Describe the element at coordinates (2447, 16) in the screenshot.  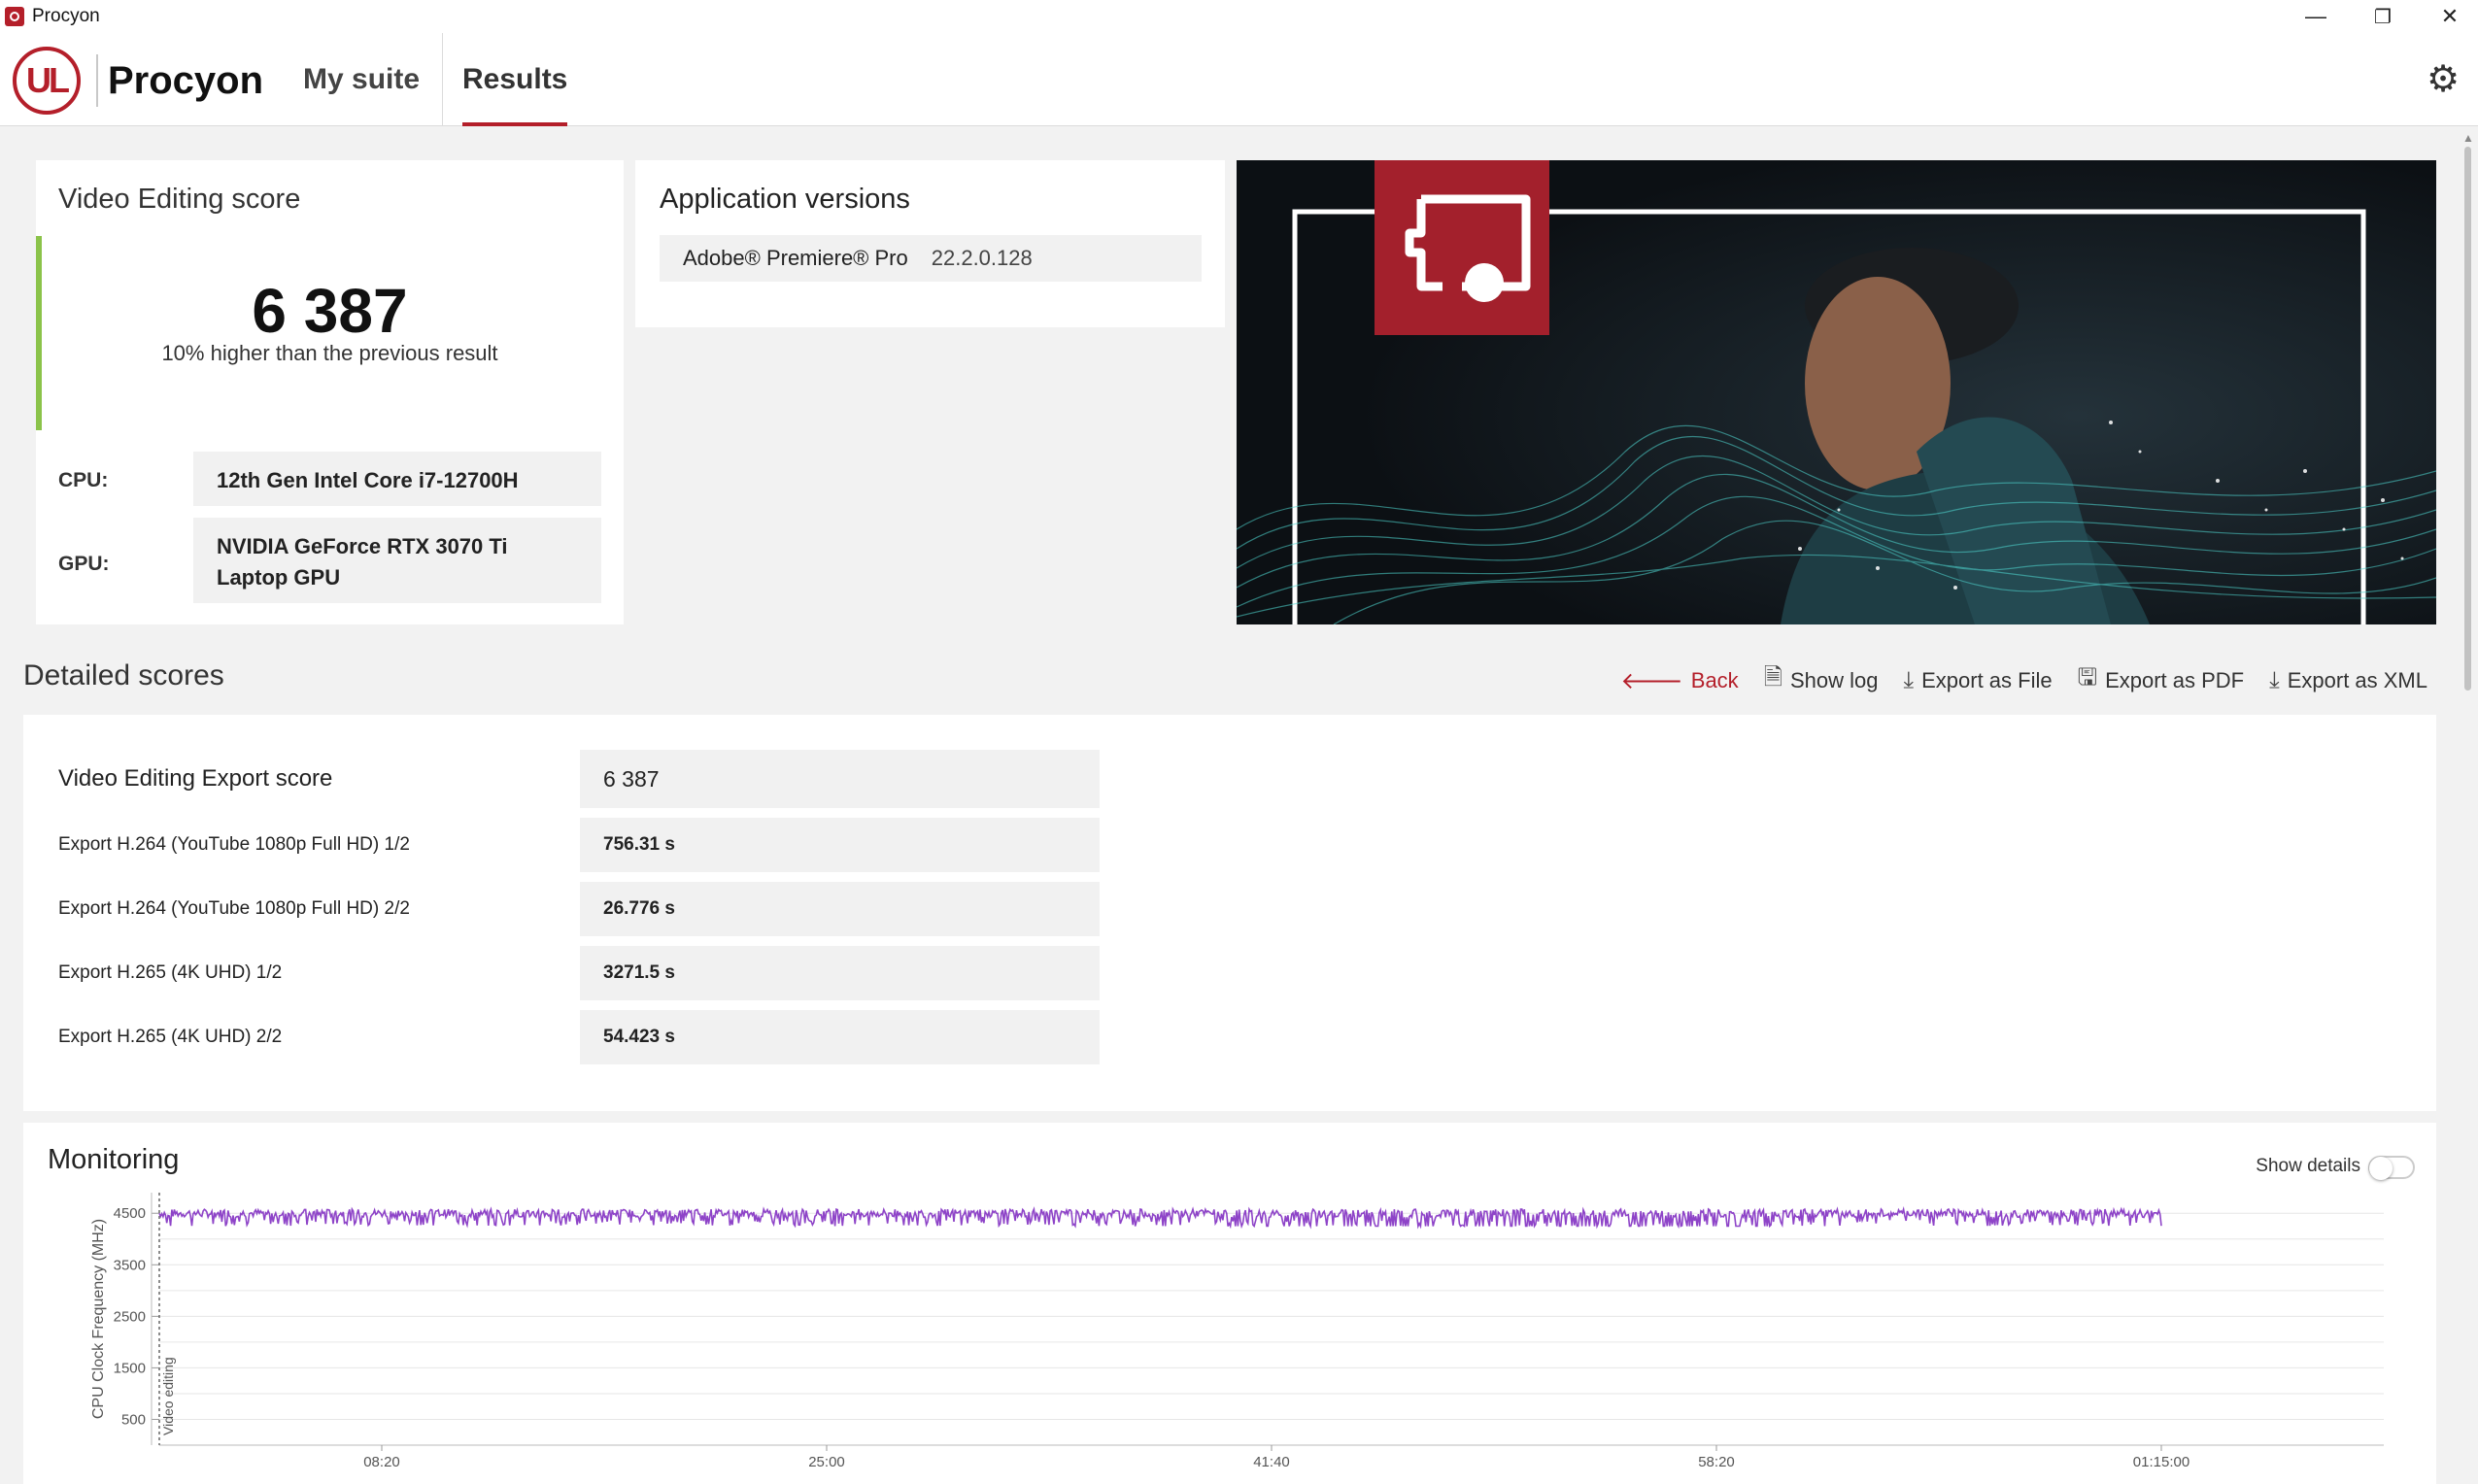
I see `close-button: ✕` at that location.